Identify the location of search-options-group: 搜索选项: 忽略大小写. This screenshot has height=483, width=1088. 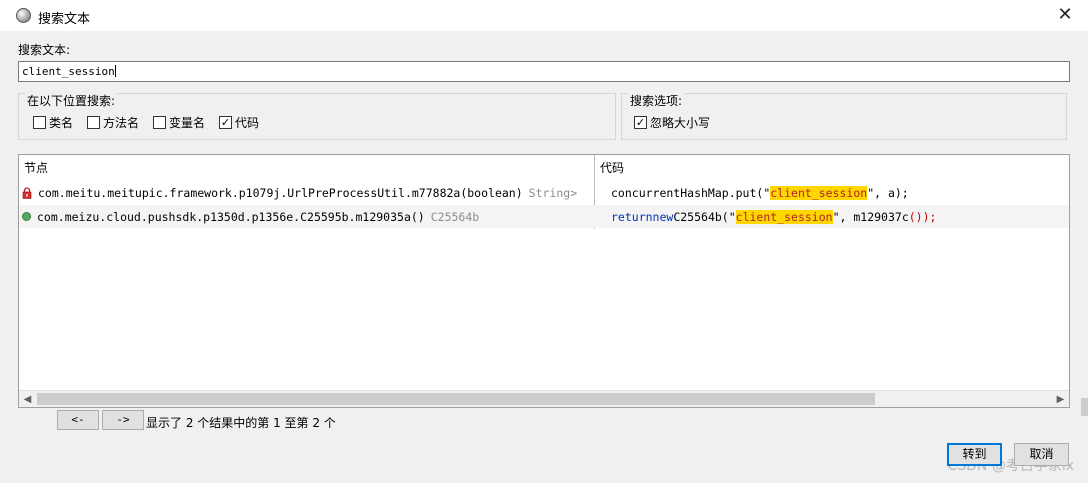
(844, 116).